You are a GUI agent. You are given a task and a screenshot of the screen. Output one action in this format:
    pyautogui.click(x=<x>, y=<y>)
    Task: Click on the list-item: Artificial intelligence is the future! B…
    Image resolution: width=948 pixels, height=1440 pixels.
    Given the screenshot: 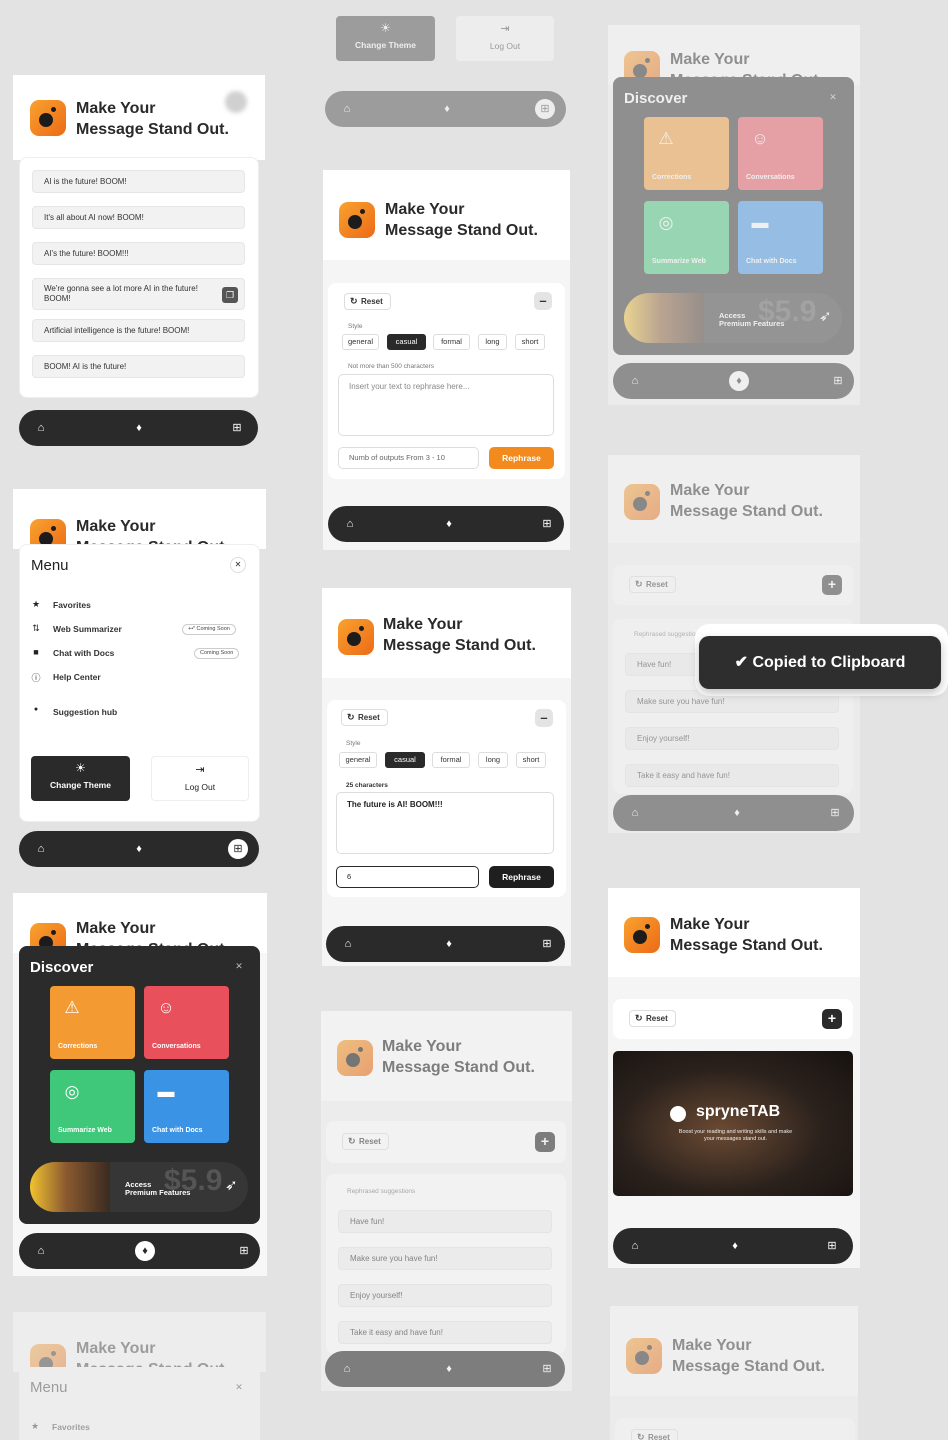 What is the action you would take?
    pyautogui.click(x=138, y=330)
    